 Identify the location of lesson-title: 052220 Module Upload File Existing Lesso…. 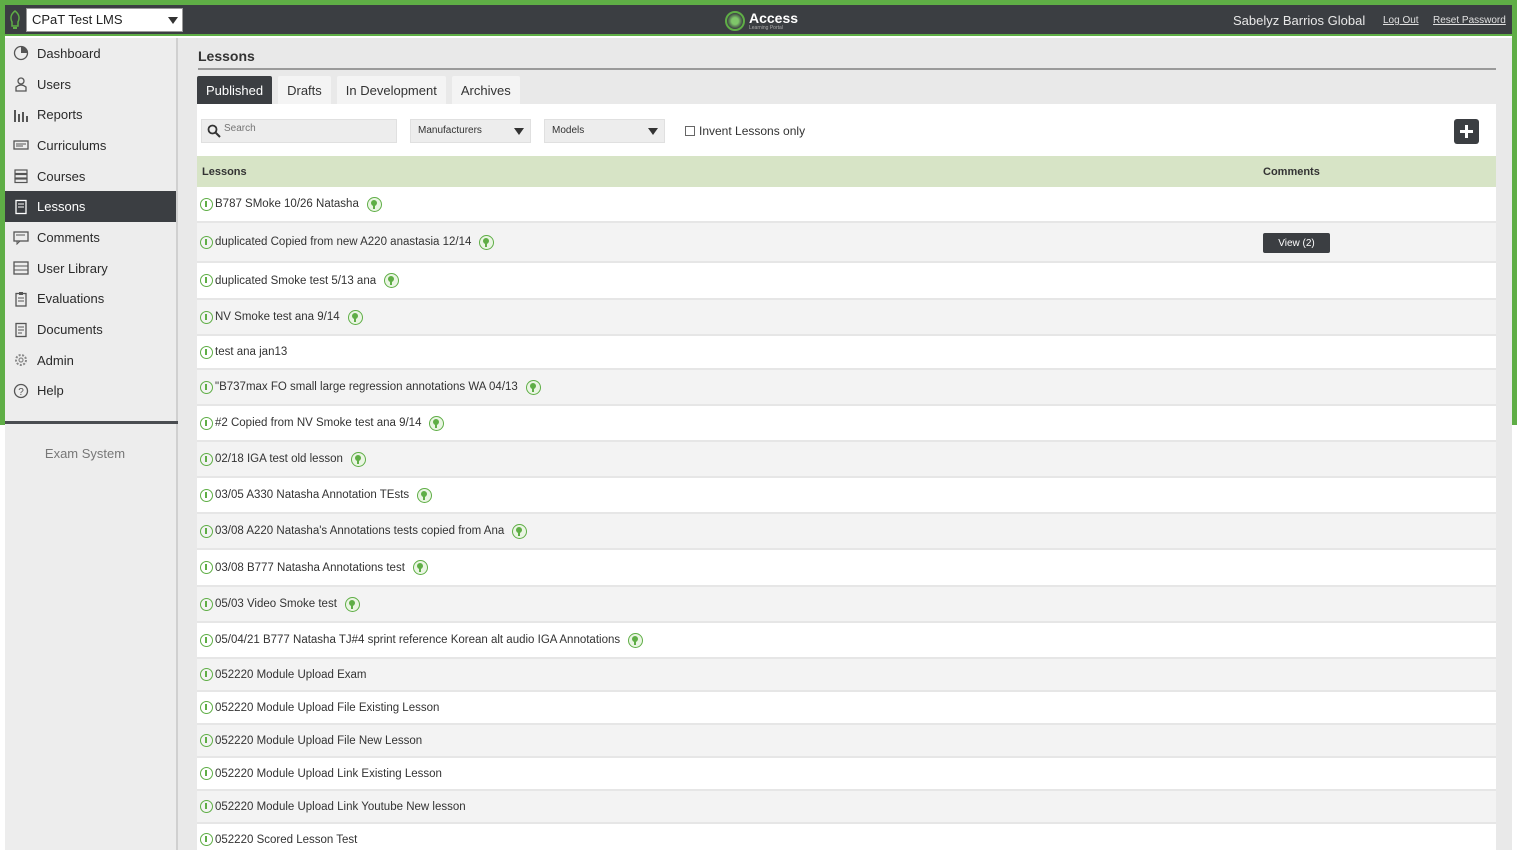
(327, 708).